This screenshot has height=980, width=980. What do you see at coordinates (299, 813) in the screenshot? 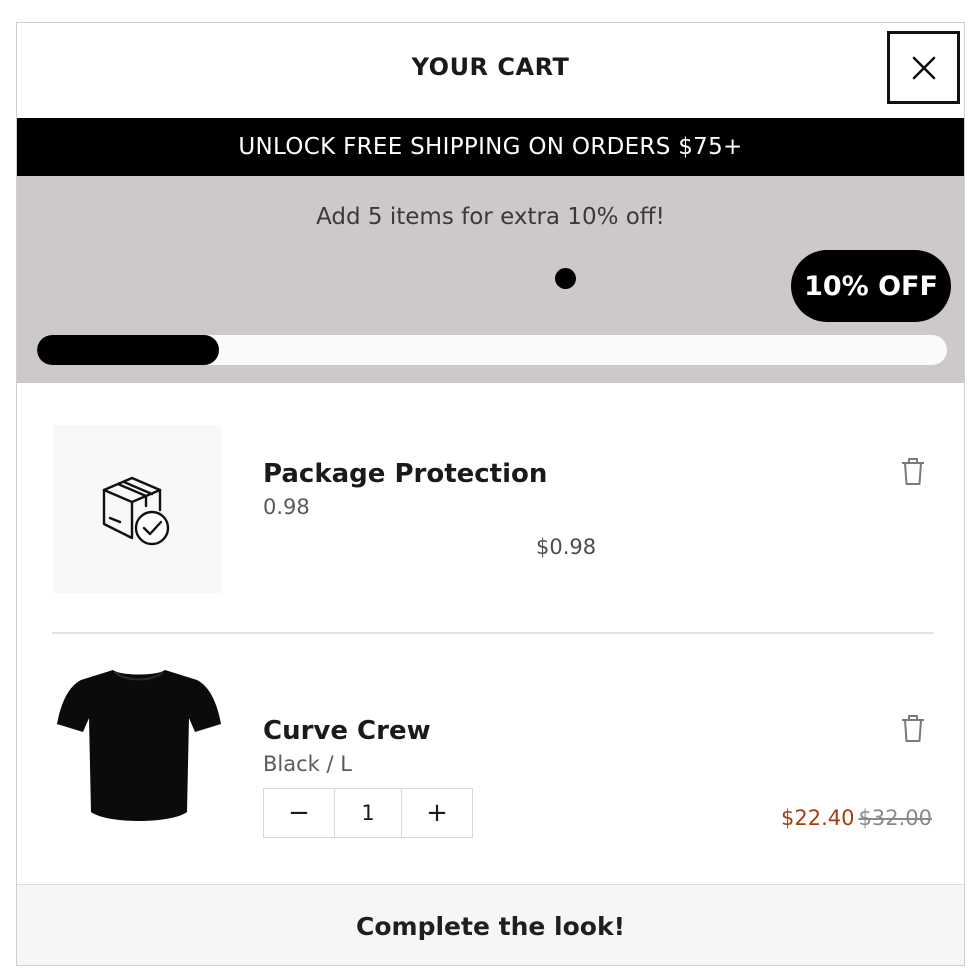
I see `decrement-button: −` at bounding box center [299, 813].